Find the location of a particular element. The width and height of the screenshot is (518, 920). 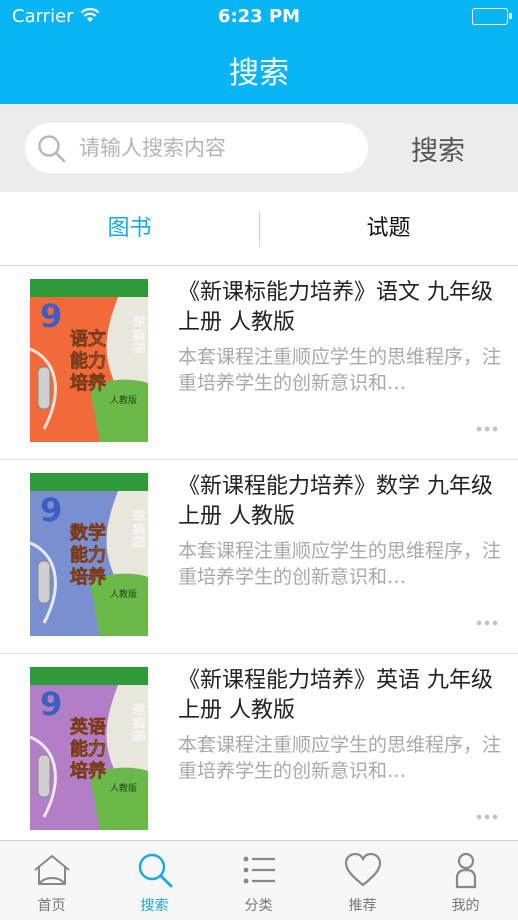

search-field is located at coordinates (196, 148).